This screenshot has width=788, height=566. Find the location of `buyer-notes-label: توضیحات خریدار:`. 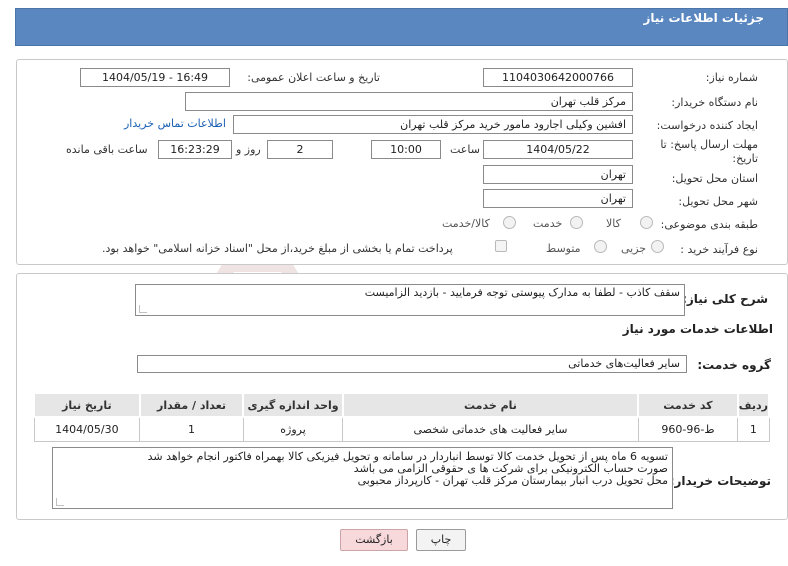

buyer-notes-label: توضیحات خریدار: is located at coordinates (720, 481).